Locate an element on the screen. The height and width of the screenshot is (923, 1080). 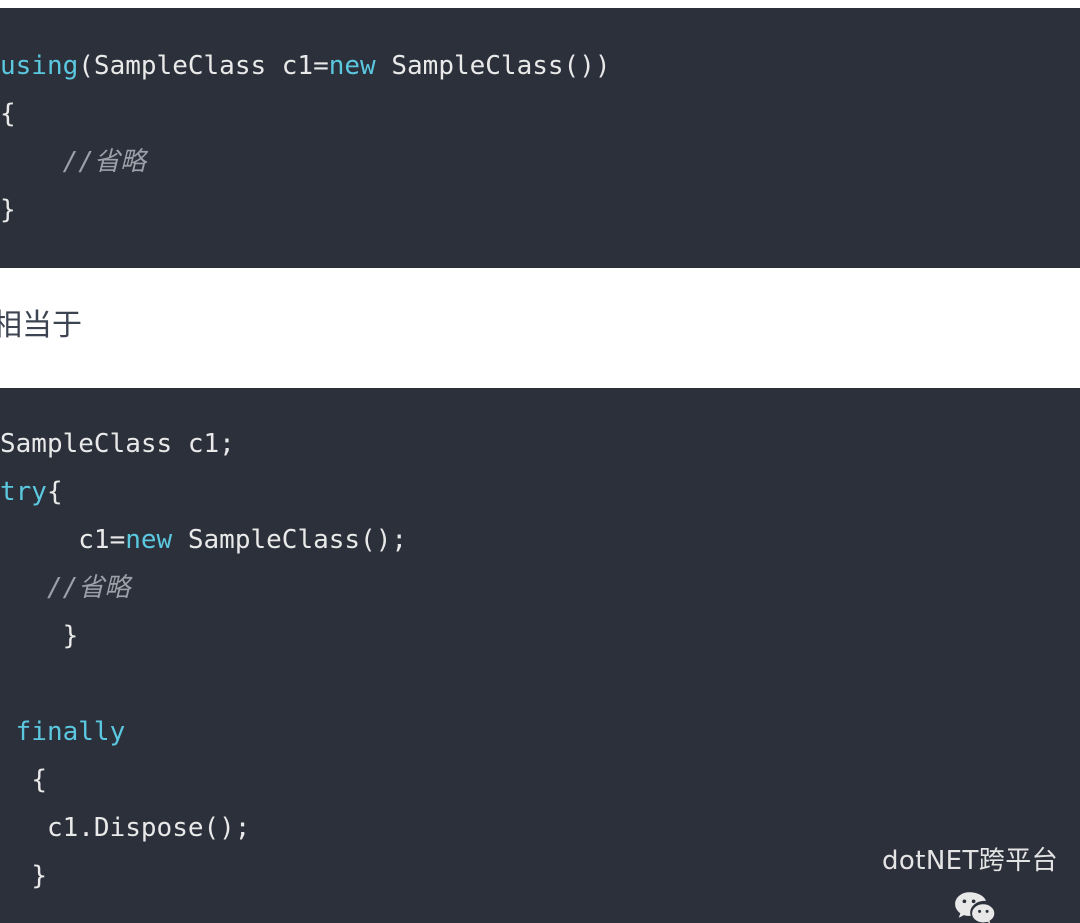
code-line: c1=new SampleClass(); is located at coordinates (540, 540).